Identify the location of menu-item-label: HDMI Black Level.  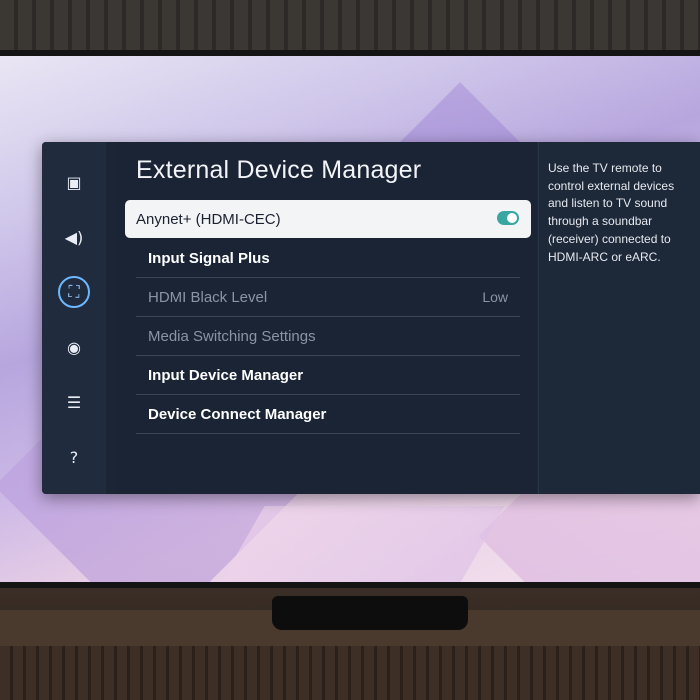
(208, 297).